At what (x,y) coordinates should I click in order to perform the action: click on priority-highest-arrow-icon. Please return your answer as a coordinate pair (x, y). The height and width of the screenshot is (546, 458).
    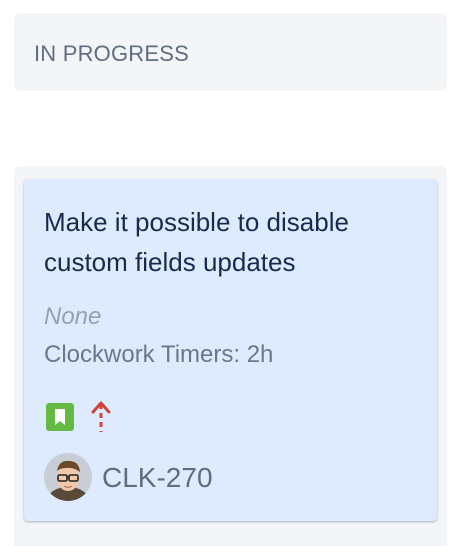
    Looking at the image, I should click on (101, 416).